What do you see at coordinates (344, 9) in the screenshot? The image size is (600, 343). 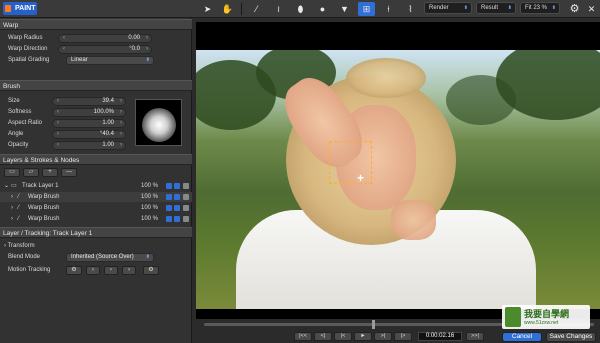 I see `fill-icon: ▼` at bounding box center [344, 9].